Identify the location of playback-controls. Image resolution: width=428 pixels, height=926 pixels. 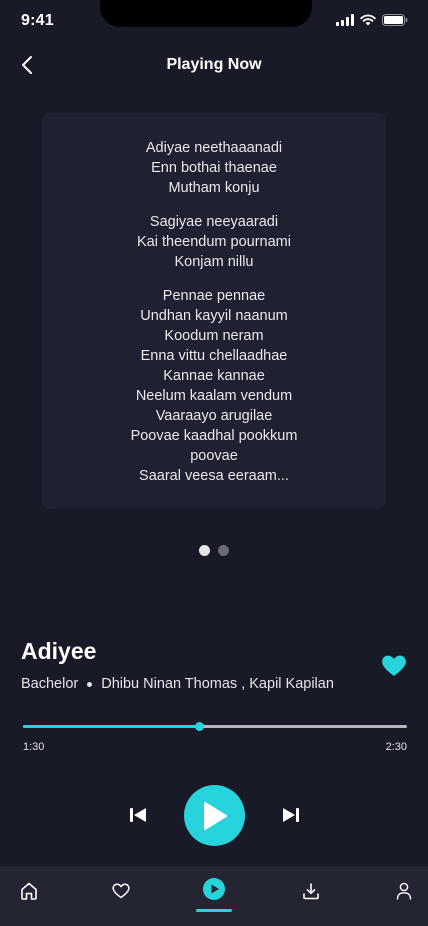
(214, 815).